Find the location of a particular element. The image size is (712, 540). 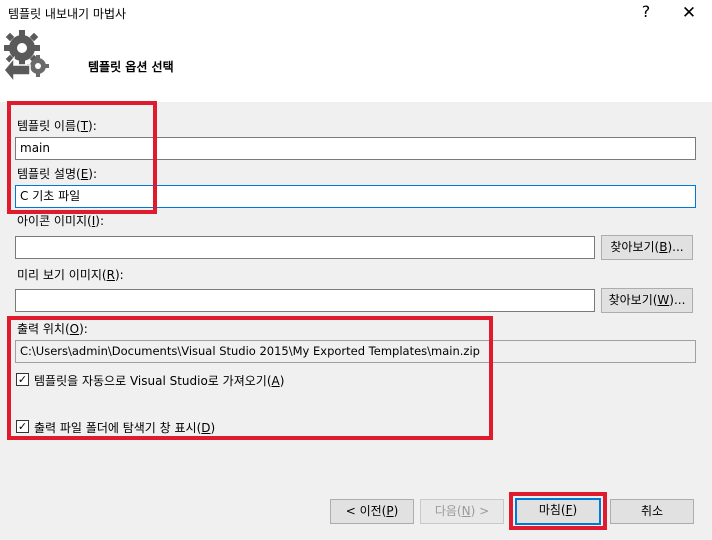

window-title: 템플릿 내보내기 마법사 is located at coordinates (67, 14).